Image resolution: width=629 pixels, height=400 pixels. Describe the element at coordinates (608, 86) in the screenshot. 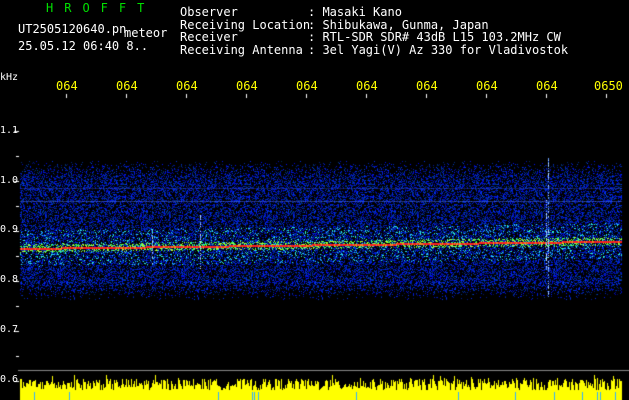

I see `time-tick-label: 0650` at that location.